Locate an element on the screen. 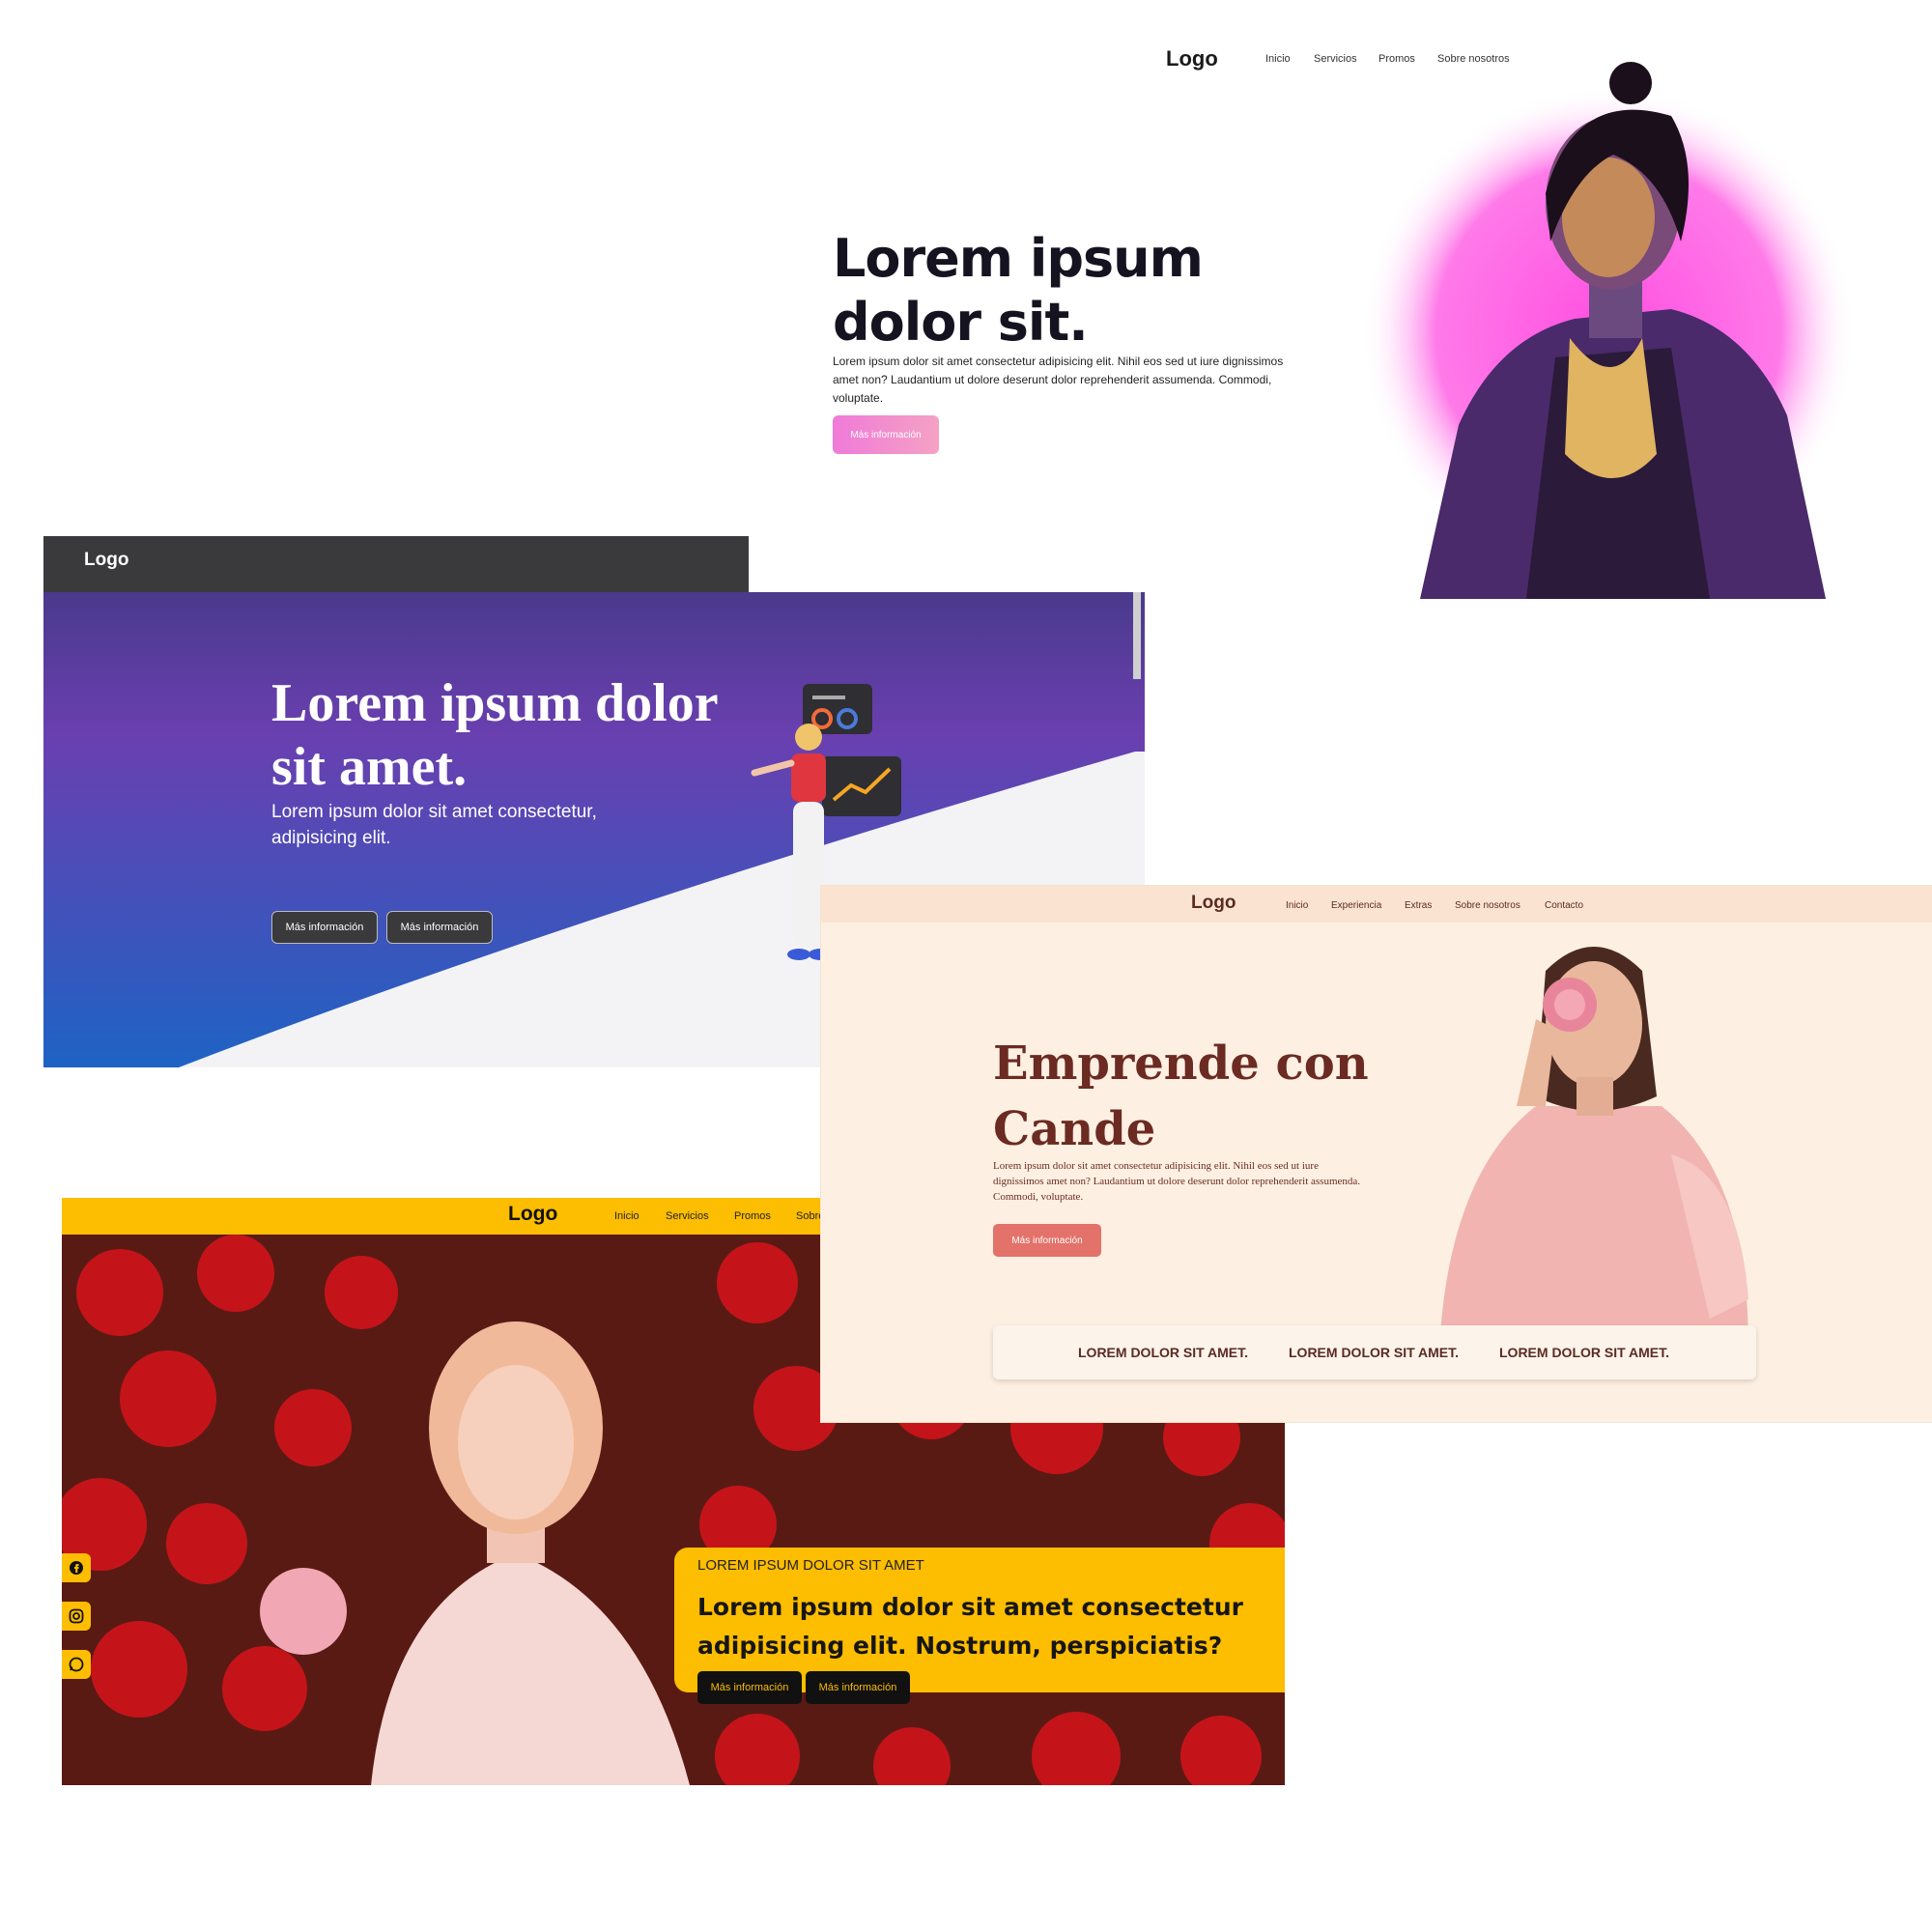 The image size is (1932, 1932). hero-headline: Lorem ipsum dolor sit amet. is located at coordinates (494, 735).